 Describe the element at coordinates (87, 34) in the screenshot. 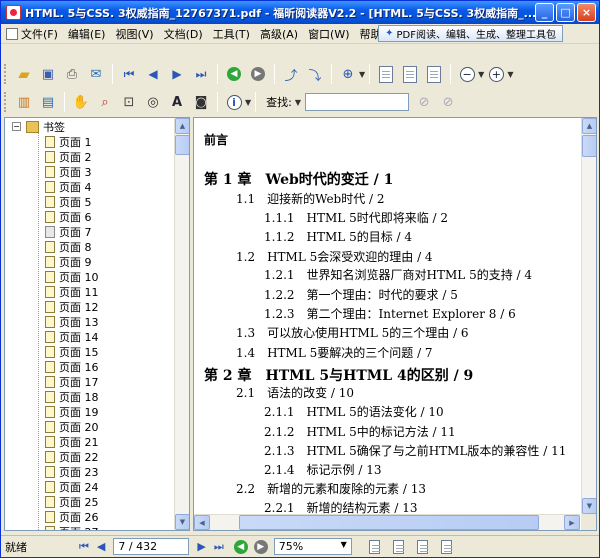

I see `menu-edit: 编辑(E)` at that location.